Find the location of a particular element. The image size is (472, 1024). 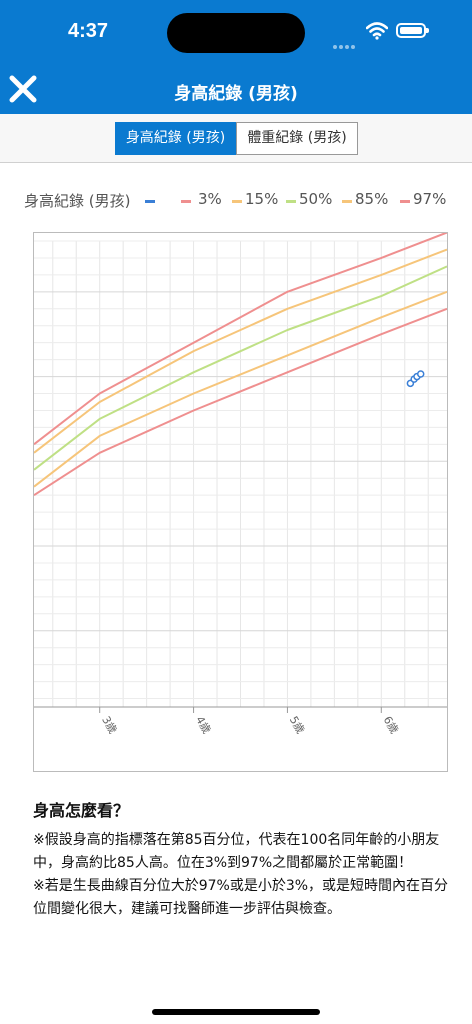

legend-label-p50: 50% is located at coordinates (316, 199).